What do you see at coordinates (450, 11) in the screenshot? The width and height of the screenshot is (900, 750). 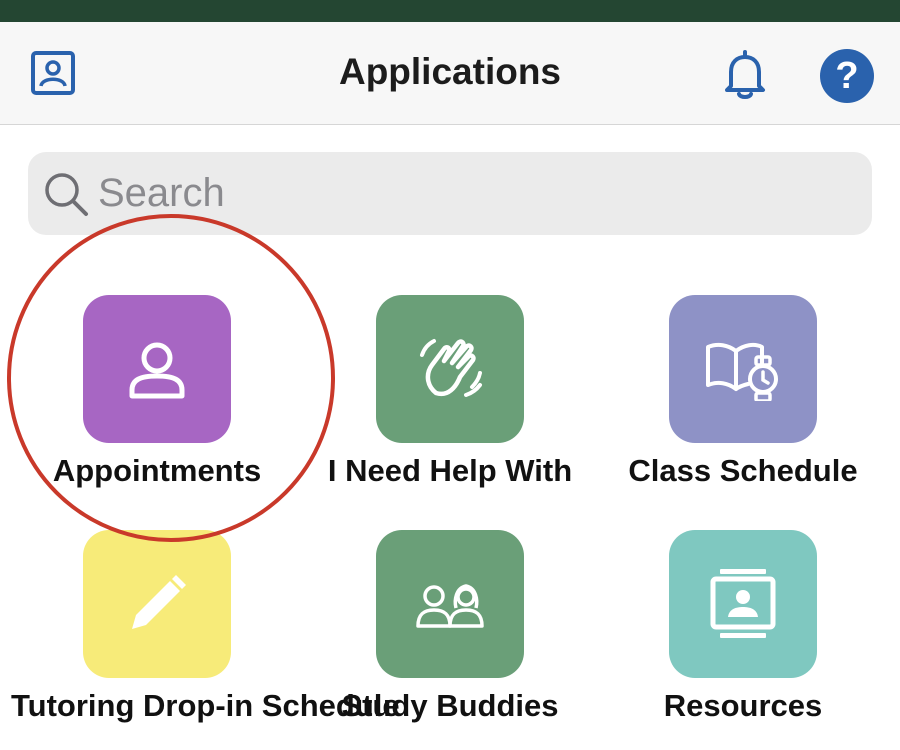 I see `status-bar` at bounding box center [450, 11].